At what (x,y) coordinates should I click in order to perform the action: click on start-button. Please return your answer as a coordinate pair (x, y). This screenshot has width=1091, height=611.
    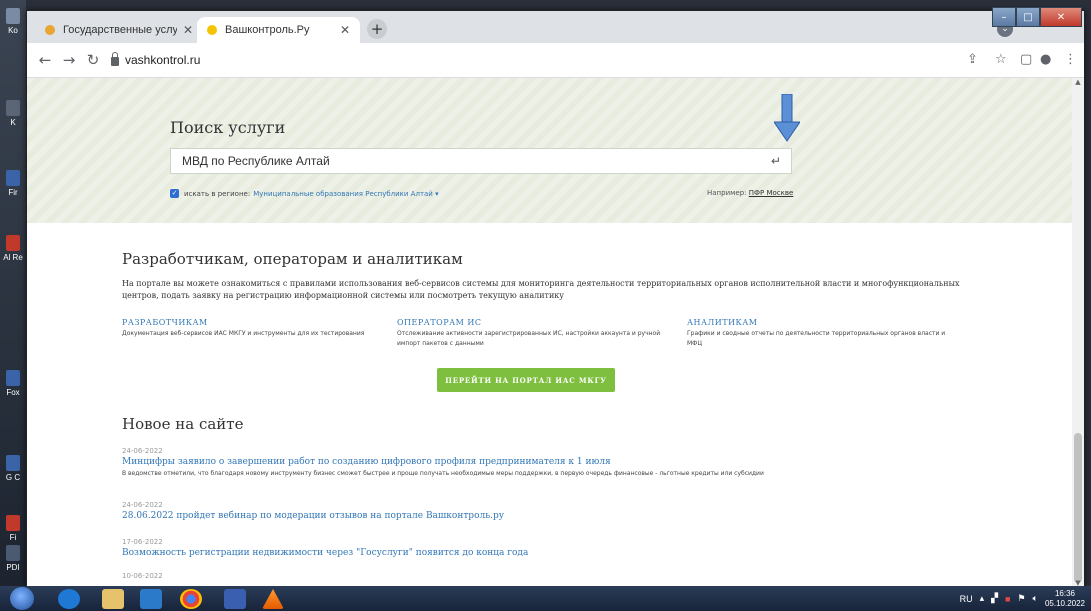
    Looking at the image, I should click on (22, 598).